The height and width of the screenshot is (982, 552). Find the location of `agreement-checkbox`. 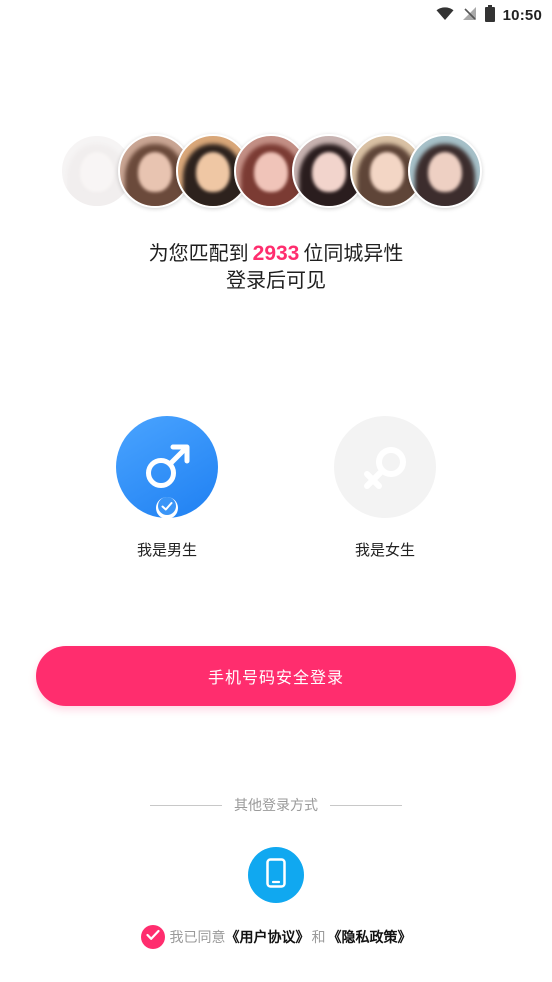

agreement-checkbox is located at coordinates (152, 937).